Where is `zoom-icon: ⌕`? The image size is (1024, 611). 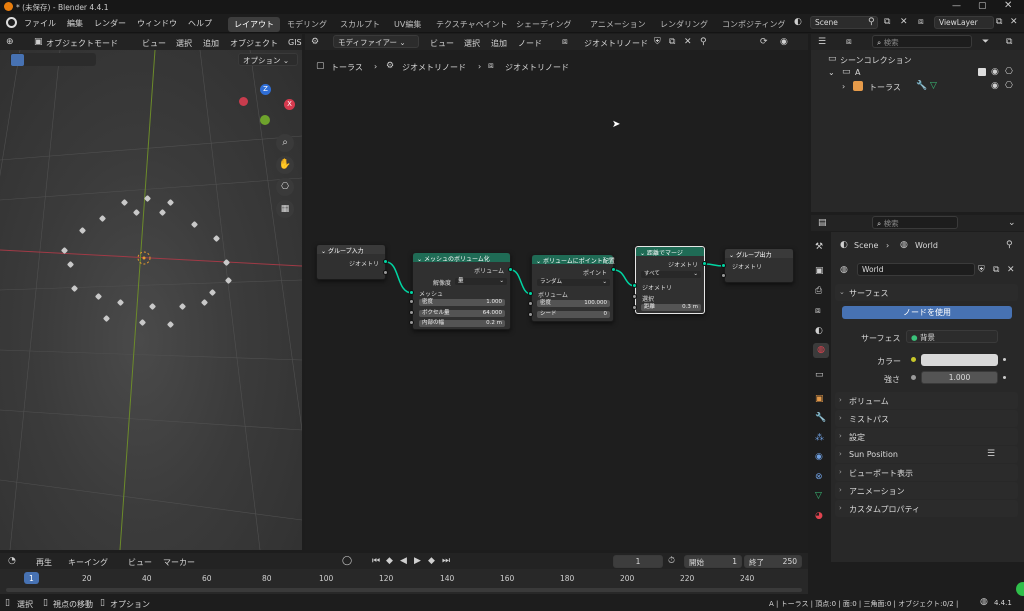
zoom-icon: ⌕ is located at coordinates (285, 143).